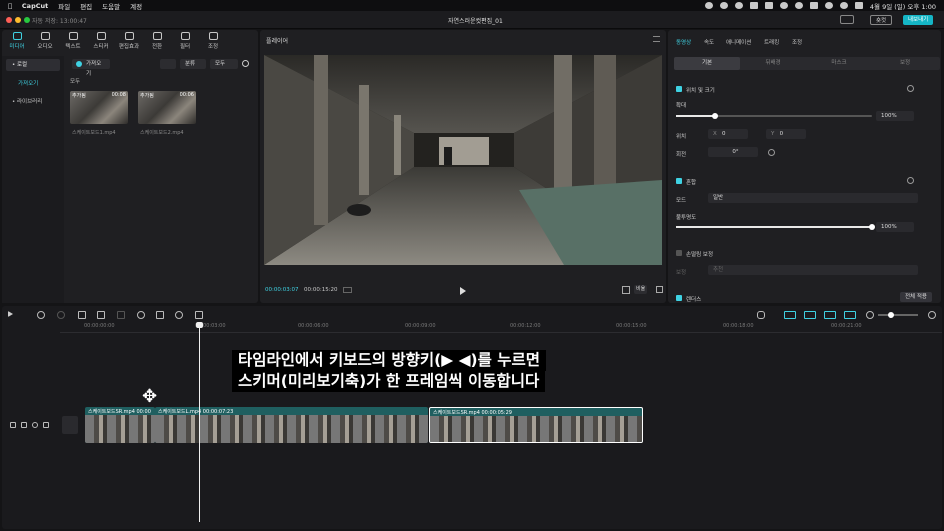 The width and height of the screenshot is (944, 531). Describe the element at coordinates (291, 425) in the screenshot. I see `timeline-clip: 스케이트보드L.mp4 00:00:07:23` at that location.